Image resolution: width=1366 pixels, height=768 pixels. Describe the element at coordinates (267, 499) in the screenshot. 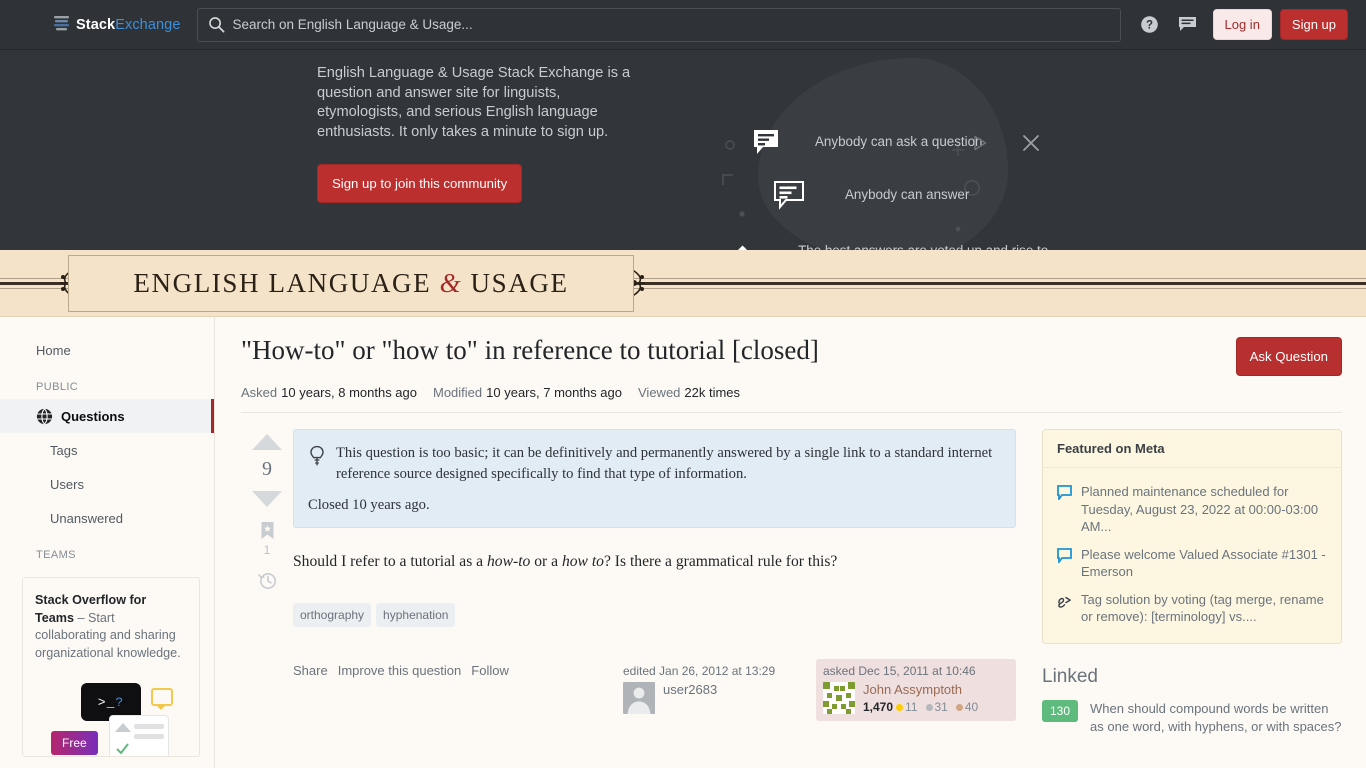

I see `downvote-button` at that location.